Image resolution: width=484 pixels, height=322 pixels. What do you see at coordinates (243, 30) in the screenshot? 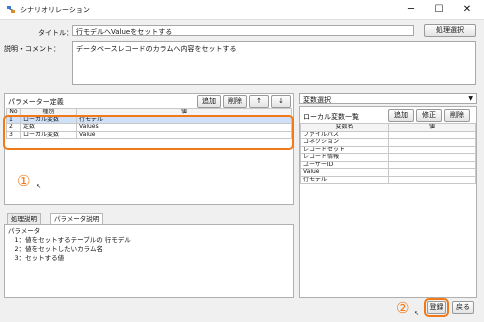
I see `title-input: 行モデルへValueをセットする` at bounding box center [243, 30].